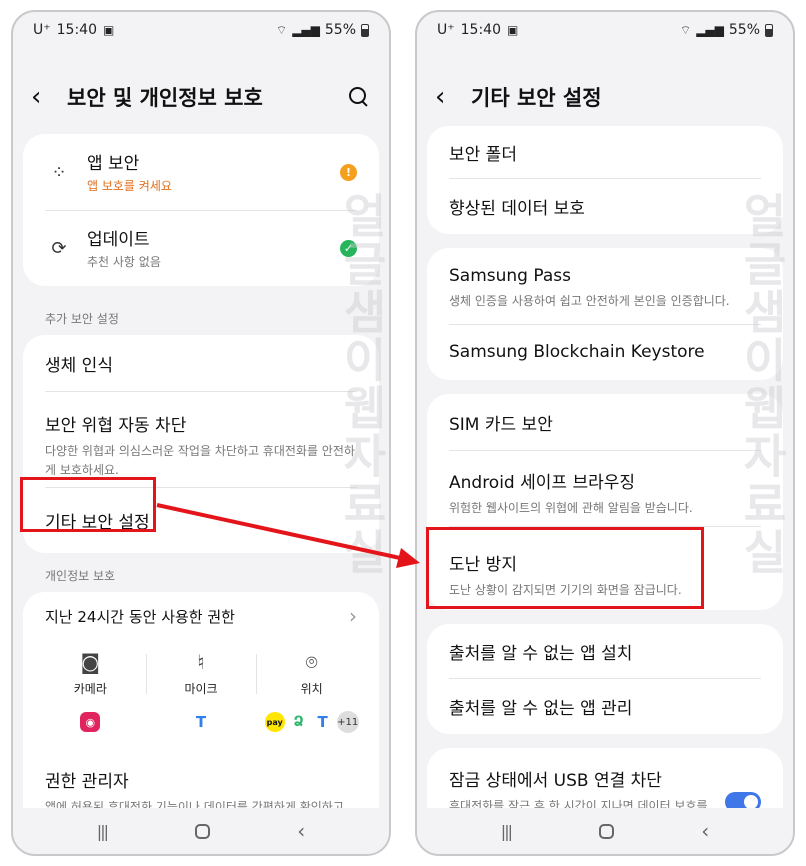 The width and height of the screenshot is (806, 866). I want to click on annotation-arrow, so click(288, 535).